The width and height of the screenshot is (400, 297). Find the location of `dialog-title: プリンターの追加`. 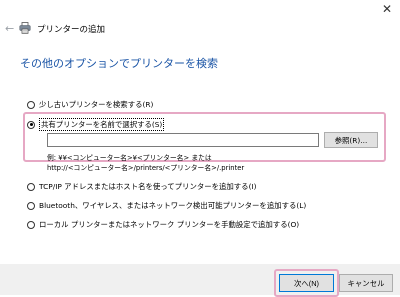

dialog-title: プリンターの追加 is located at coordinates (71, 30).